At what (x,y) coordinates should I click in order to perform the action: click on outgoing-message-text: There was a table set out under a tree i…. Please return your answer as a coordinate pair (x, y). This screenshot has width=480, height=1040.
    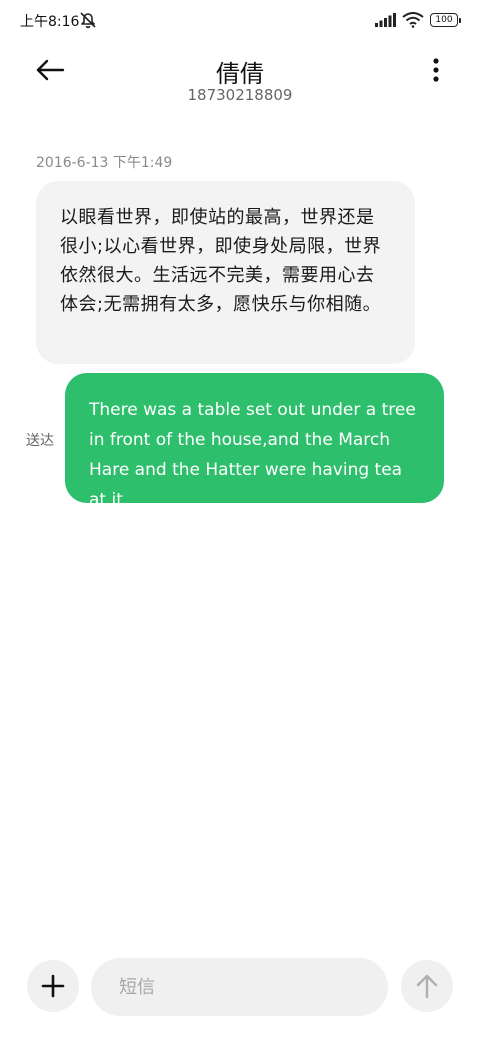
    Looking at the image, I should click on (252, 455).